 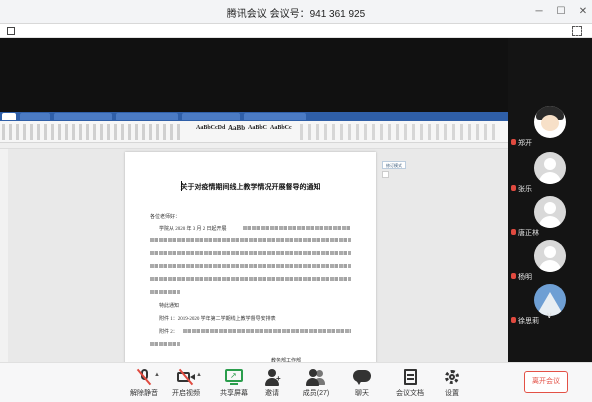 I want to click on minimize-button: ─, so click(x=539, y=12).